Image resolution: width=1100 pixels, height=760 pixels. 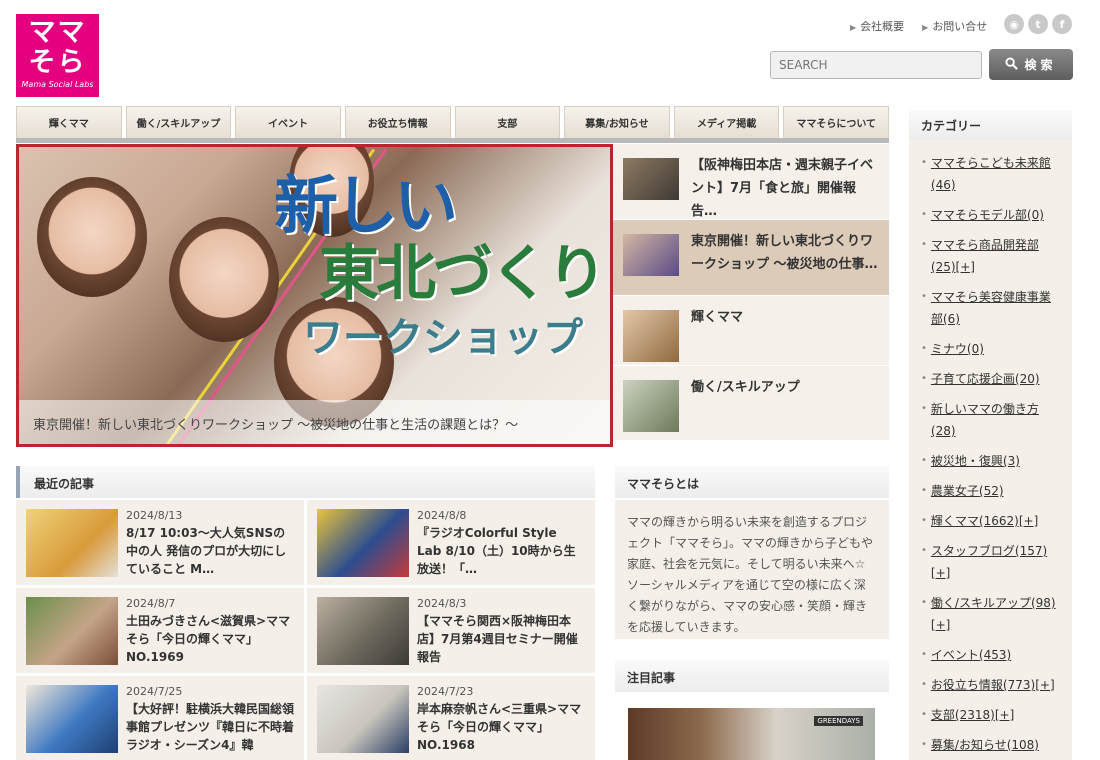 I want to click on category-item: • ママそらモデル部(0), so click(x=991, y=215).